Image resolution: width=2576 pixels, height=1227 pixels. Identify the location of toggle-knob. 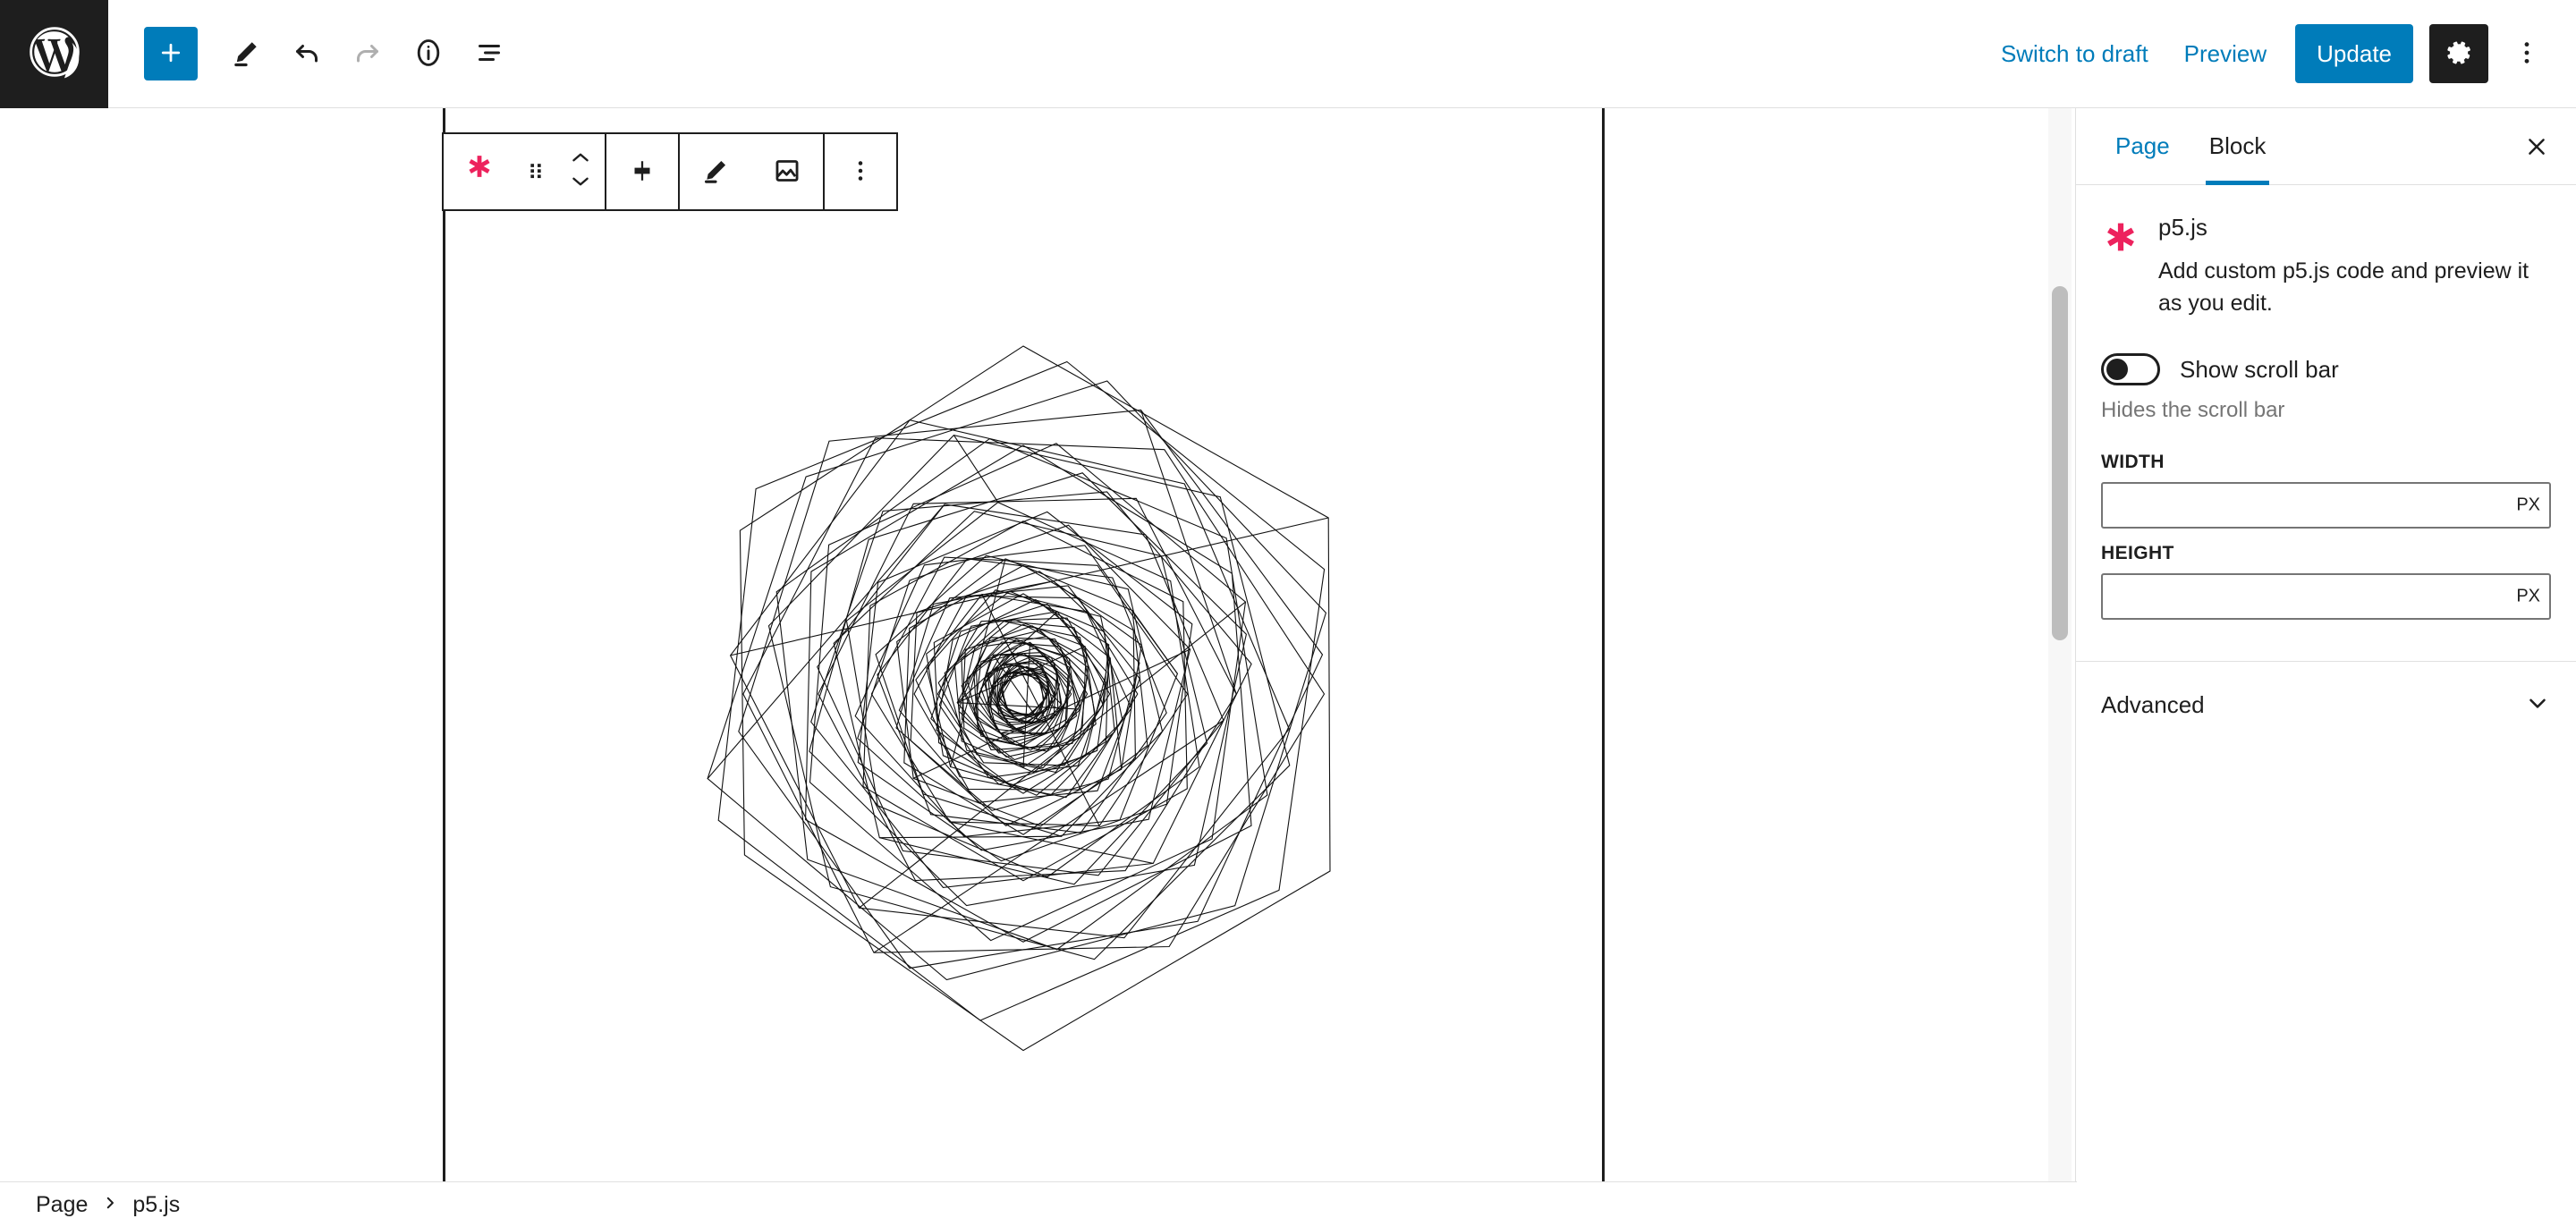
(2117, 369).